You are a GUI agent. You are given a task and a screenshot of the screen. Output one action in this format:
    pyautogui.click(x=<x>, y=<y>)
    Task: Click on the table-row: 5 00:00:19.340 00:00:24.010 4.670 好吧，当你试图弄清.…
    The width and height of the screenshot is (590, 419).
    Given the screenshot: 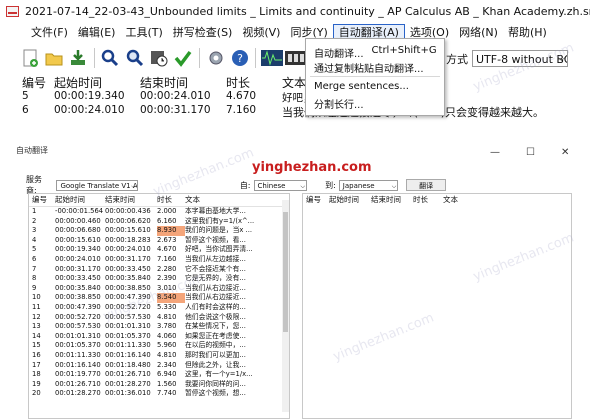 What is the action you would take?
    pyautogui.click(x=159, y=250)
    